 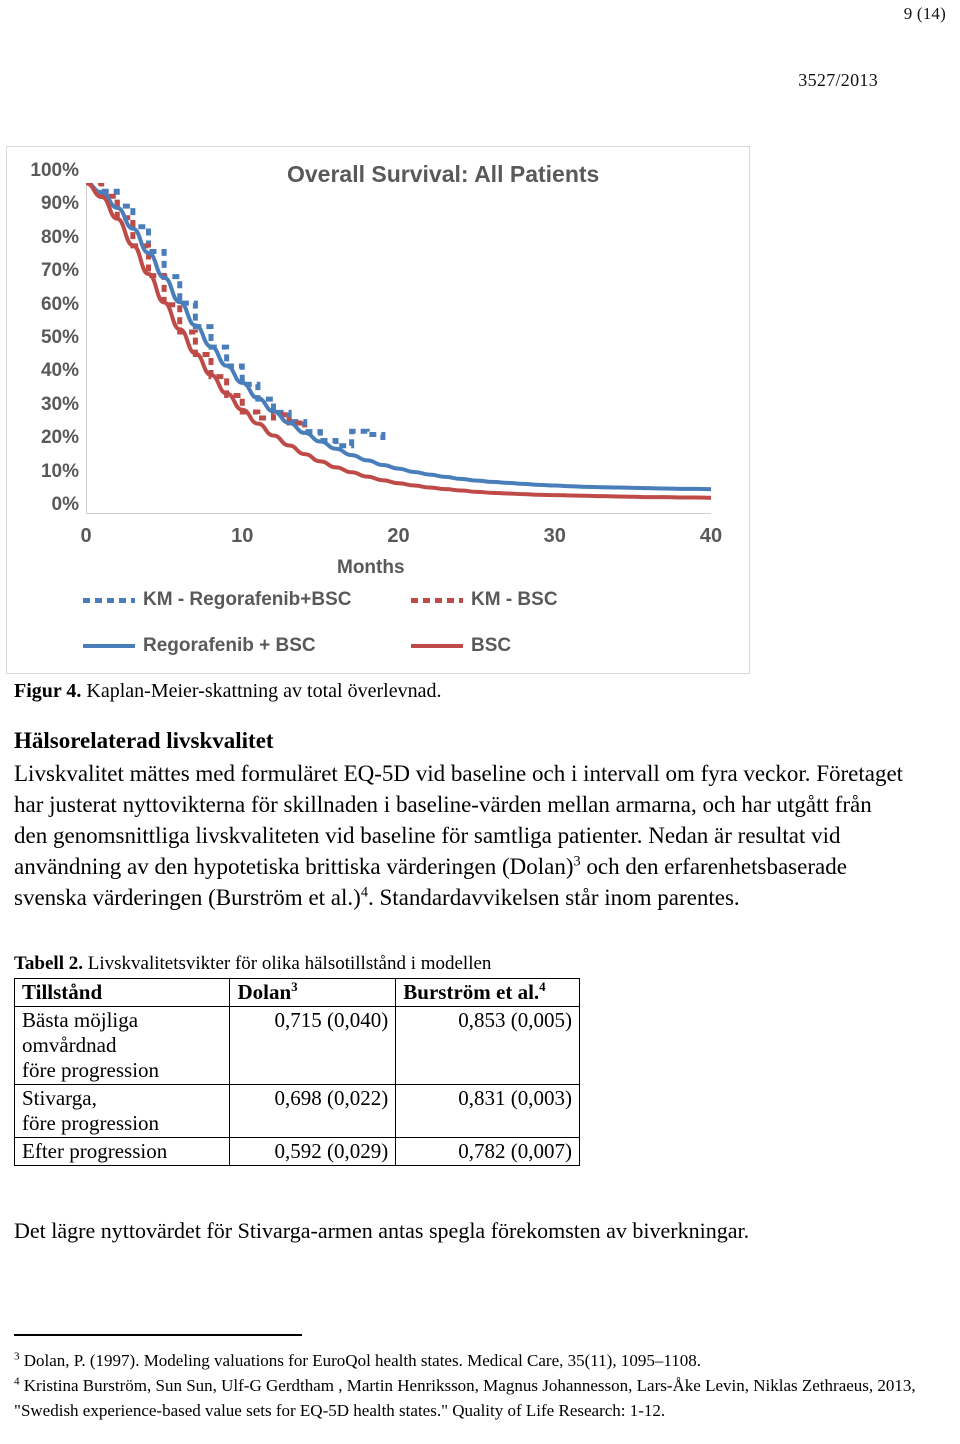 I want to click on legend-label-regorafenib-bsc: Regorafenib + BSC, so click(x=229, y=645).